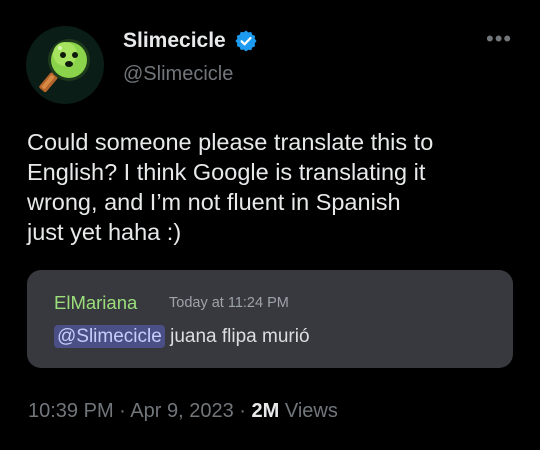 The image size is (540, 450). I want to click on tweet-text-line: wrong, and I’m not fluent in Spanish, so click(214, 202).